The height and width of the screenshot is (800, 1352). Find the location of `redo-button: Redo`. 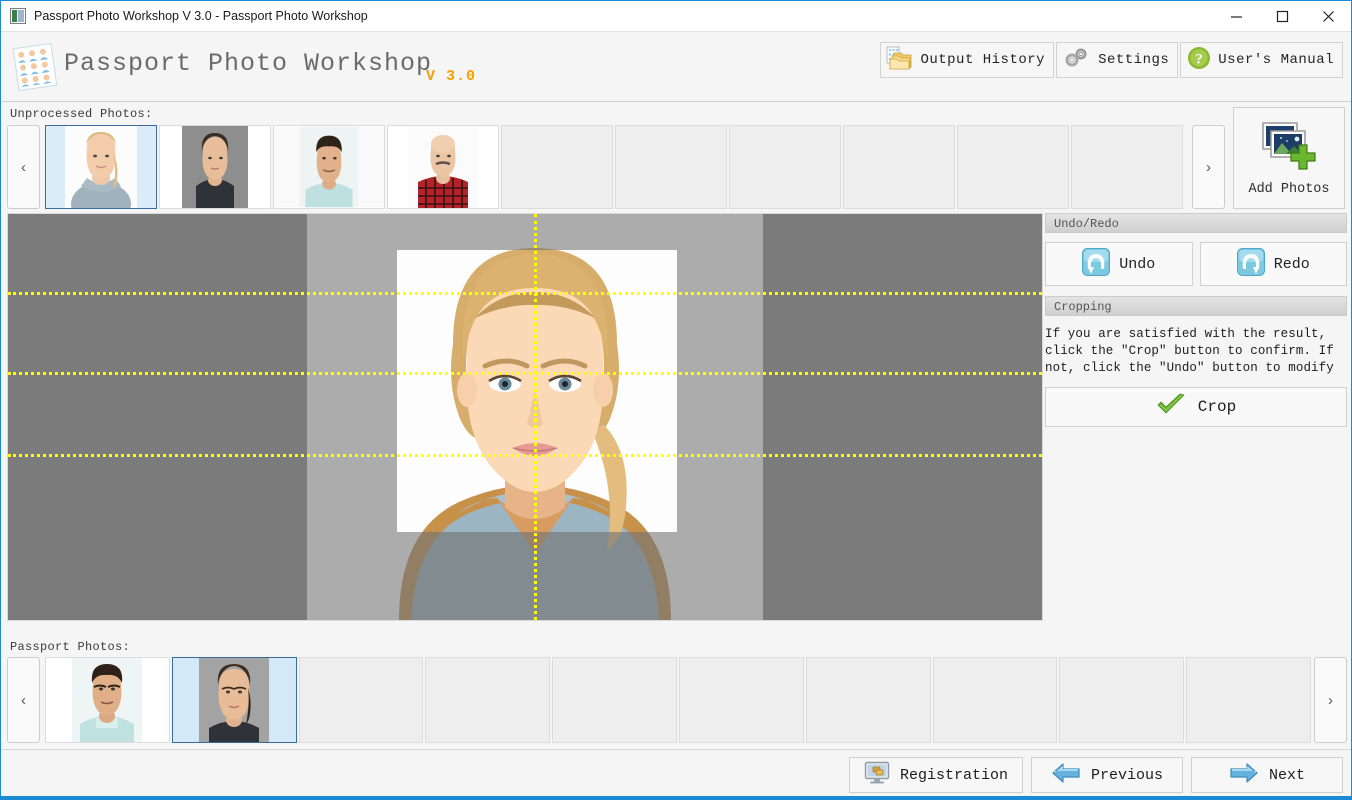

redo-button: Redo is located at coordinates (1273, 264).